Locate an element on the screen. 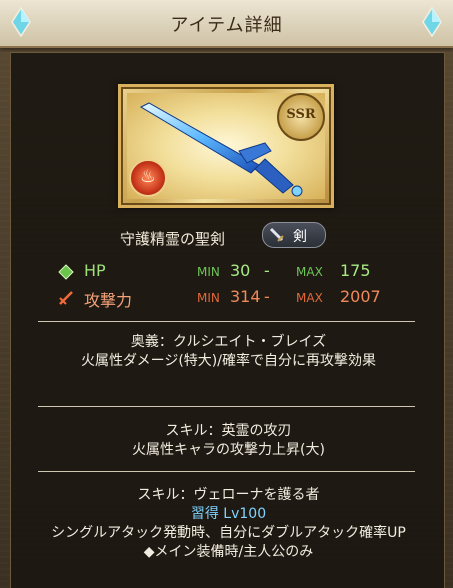 The width and height of the screenshot is (453, 588). skill-learn-level: 習得 Lv100 is located at coordinates (228, 514).